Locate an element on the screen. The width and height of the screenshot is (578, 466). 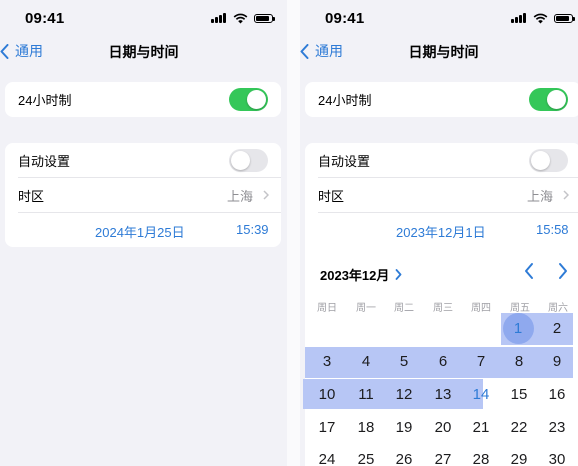
calendar-day: 26 is located at coordinates (404, 458).